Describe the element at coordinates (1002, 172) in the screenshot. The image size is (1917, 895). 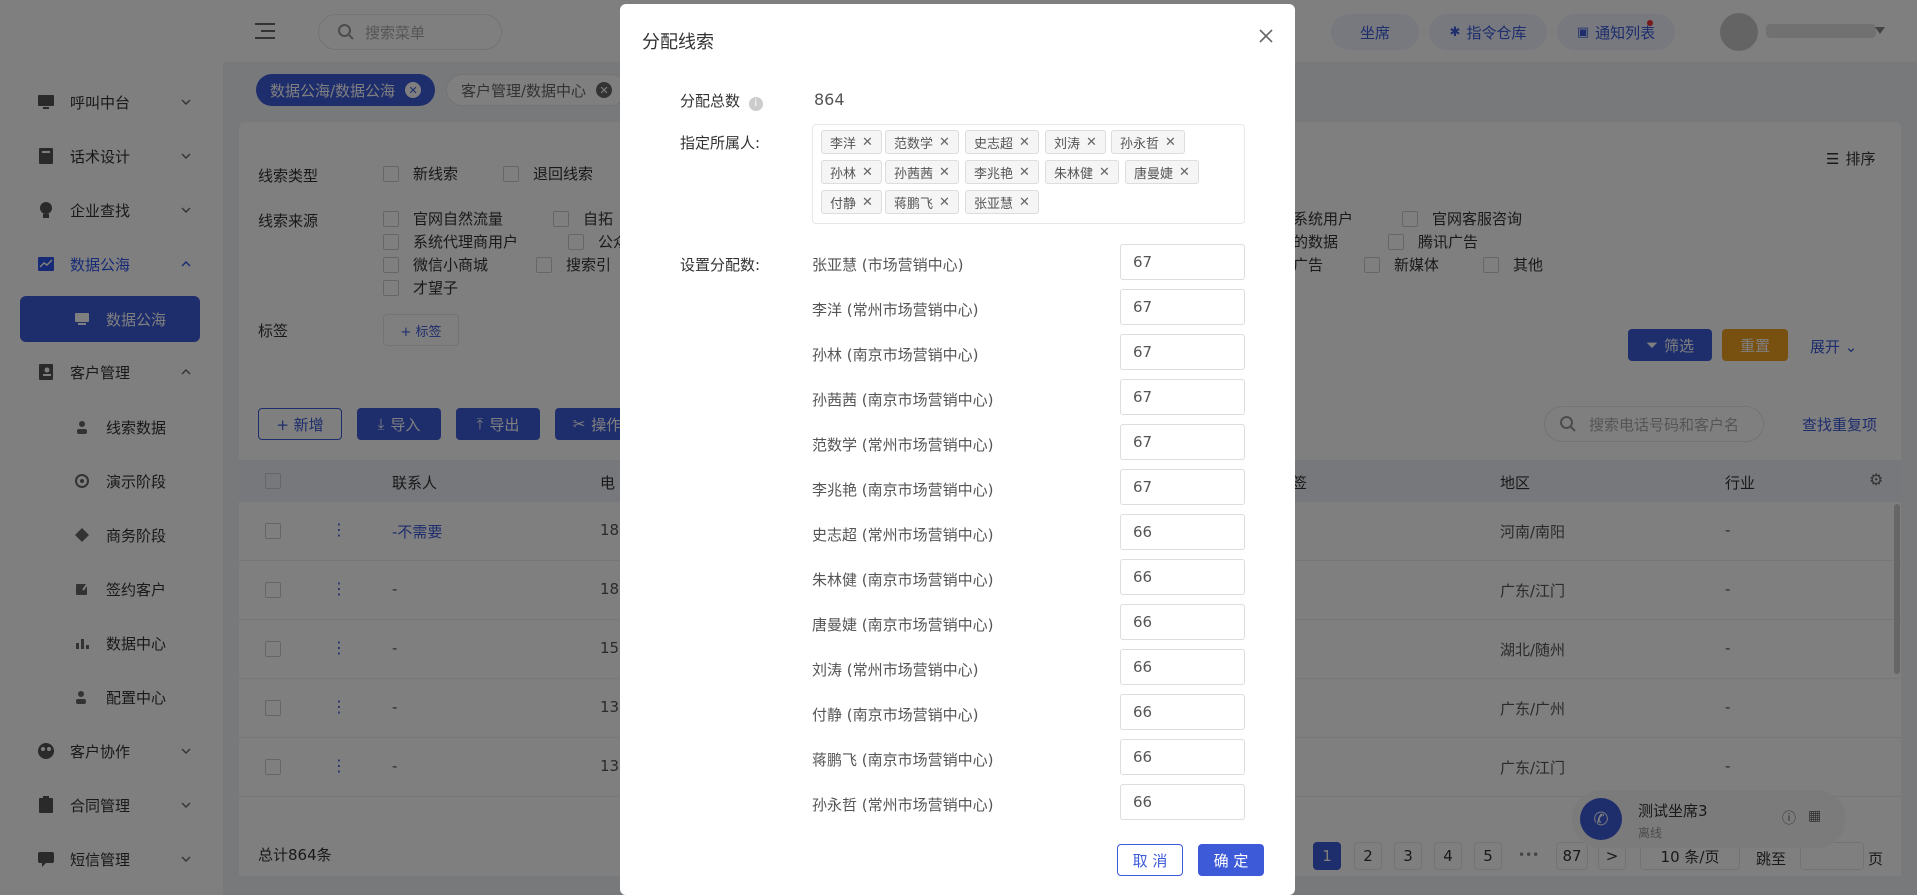
I see `owner-chip: 李兆艳 ✕` at that location.